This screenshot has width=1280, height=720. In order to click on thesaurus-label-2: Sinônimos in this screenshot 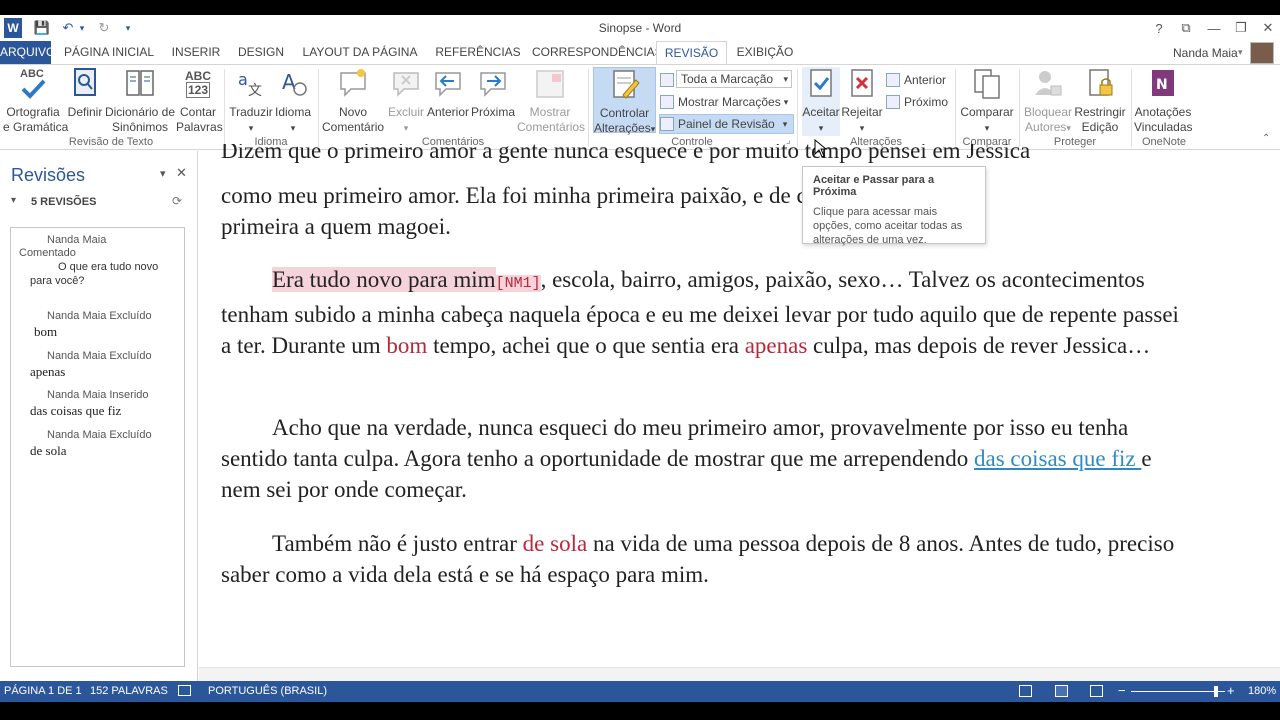, I will do `click(140, 127)`.